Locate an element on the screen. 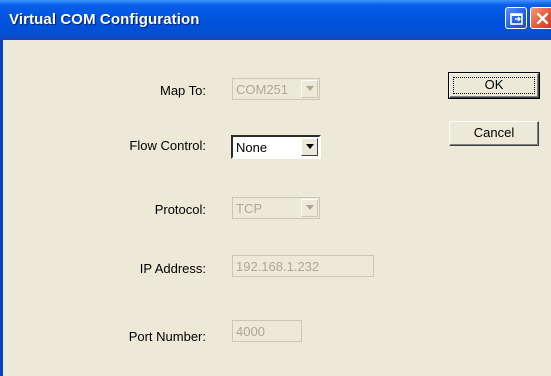 The width and height of the screenshot is (551, 376). protocol-value: TCP is located at coordinates (249, 208).